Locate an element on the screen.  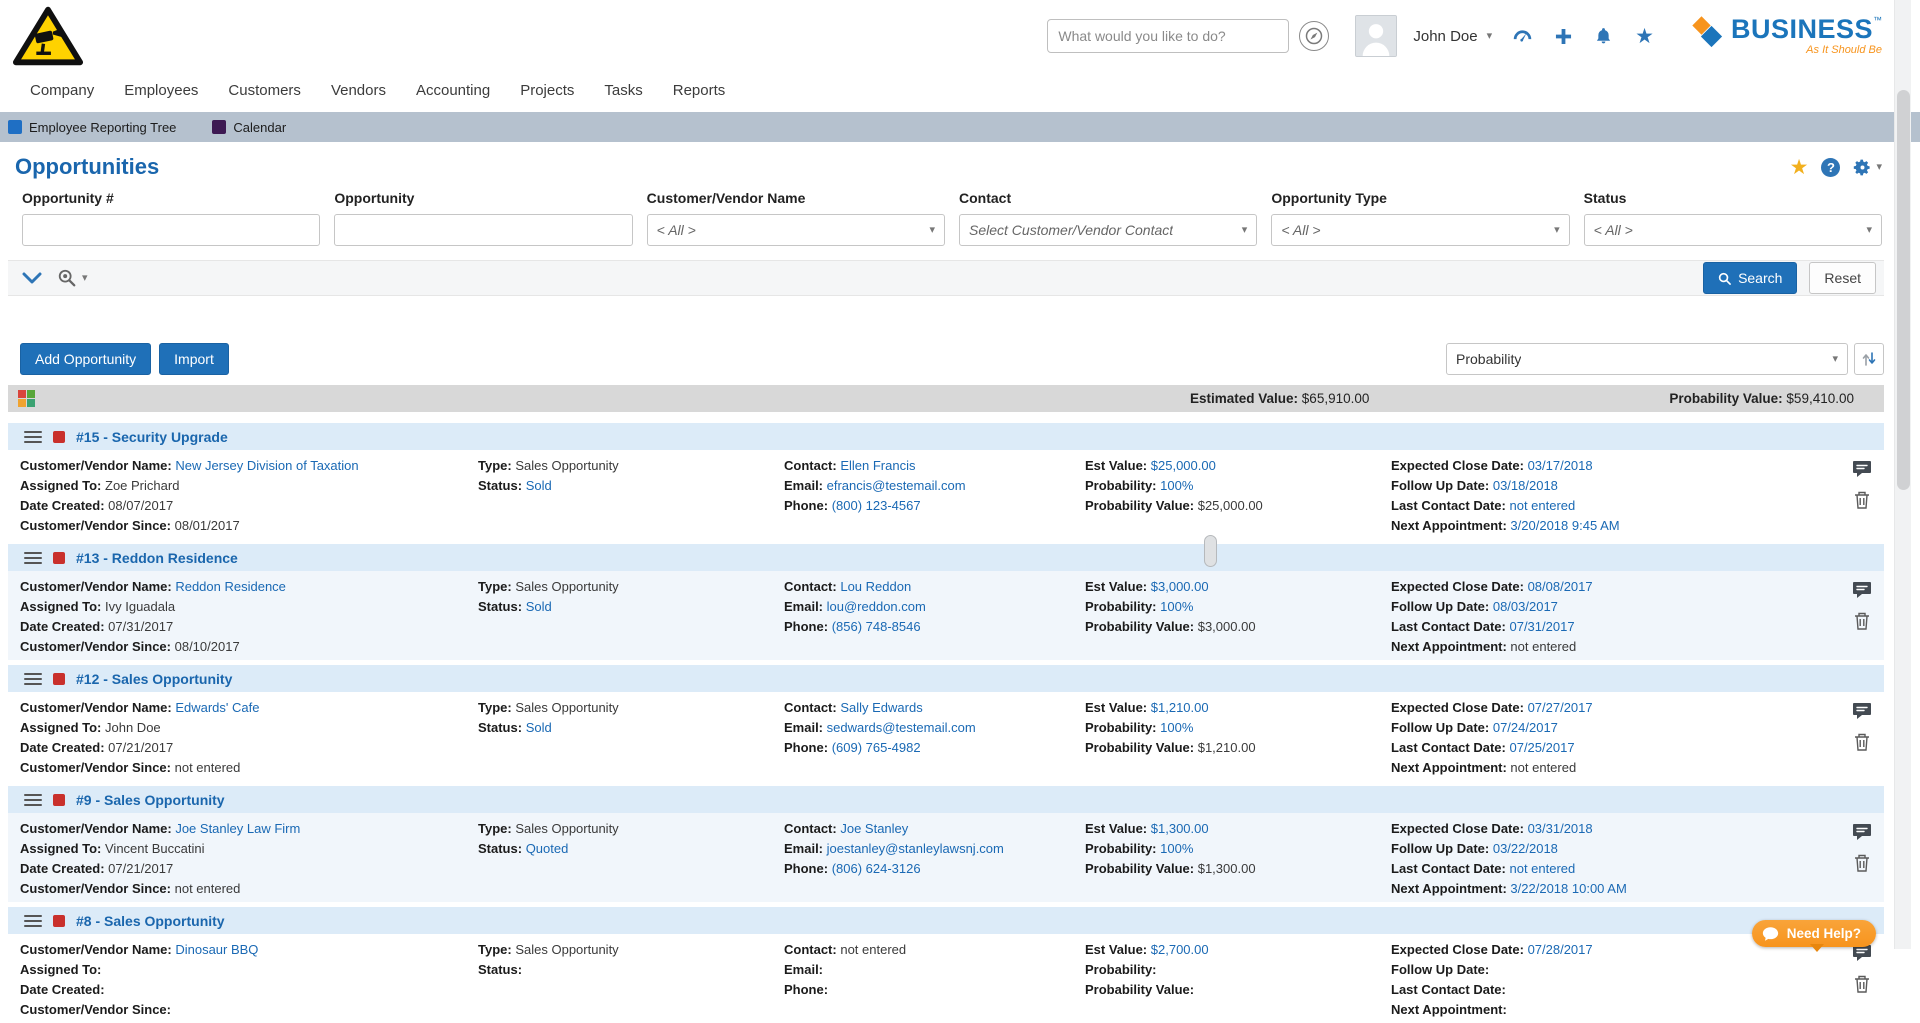
opportunity-title-link: #15 - Security Upgrade is located at coordinates (152, 437).